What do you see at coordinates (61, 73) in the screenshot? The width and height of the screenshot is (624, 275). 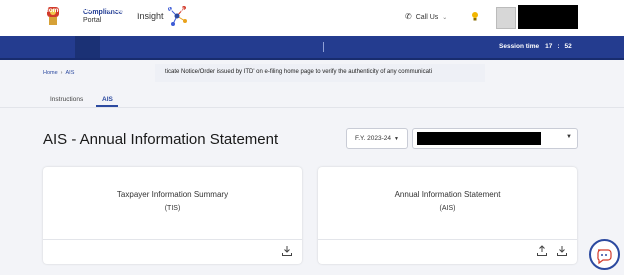 I see `chevron-right-icon: ›` at bounding box center [61, 73].